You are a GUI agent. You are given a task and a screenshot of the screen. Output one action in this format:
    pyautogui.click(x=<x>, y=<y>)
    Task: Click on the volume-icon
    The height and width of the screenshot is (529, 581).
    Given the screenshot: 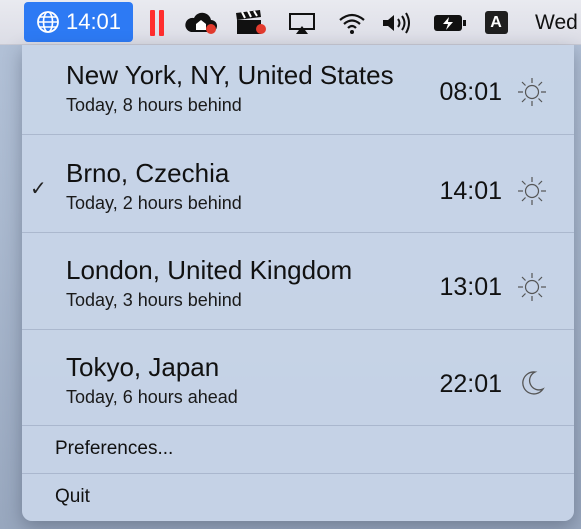 What is the action you would take?
    pyautogui.click(x=396, y=22)
    